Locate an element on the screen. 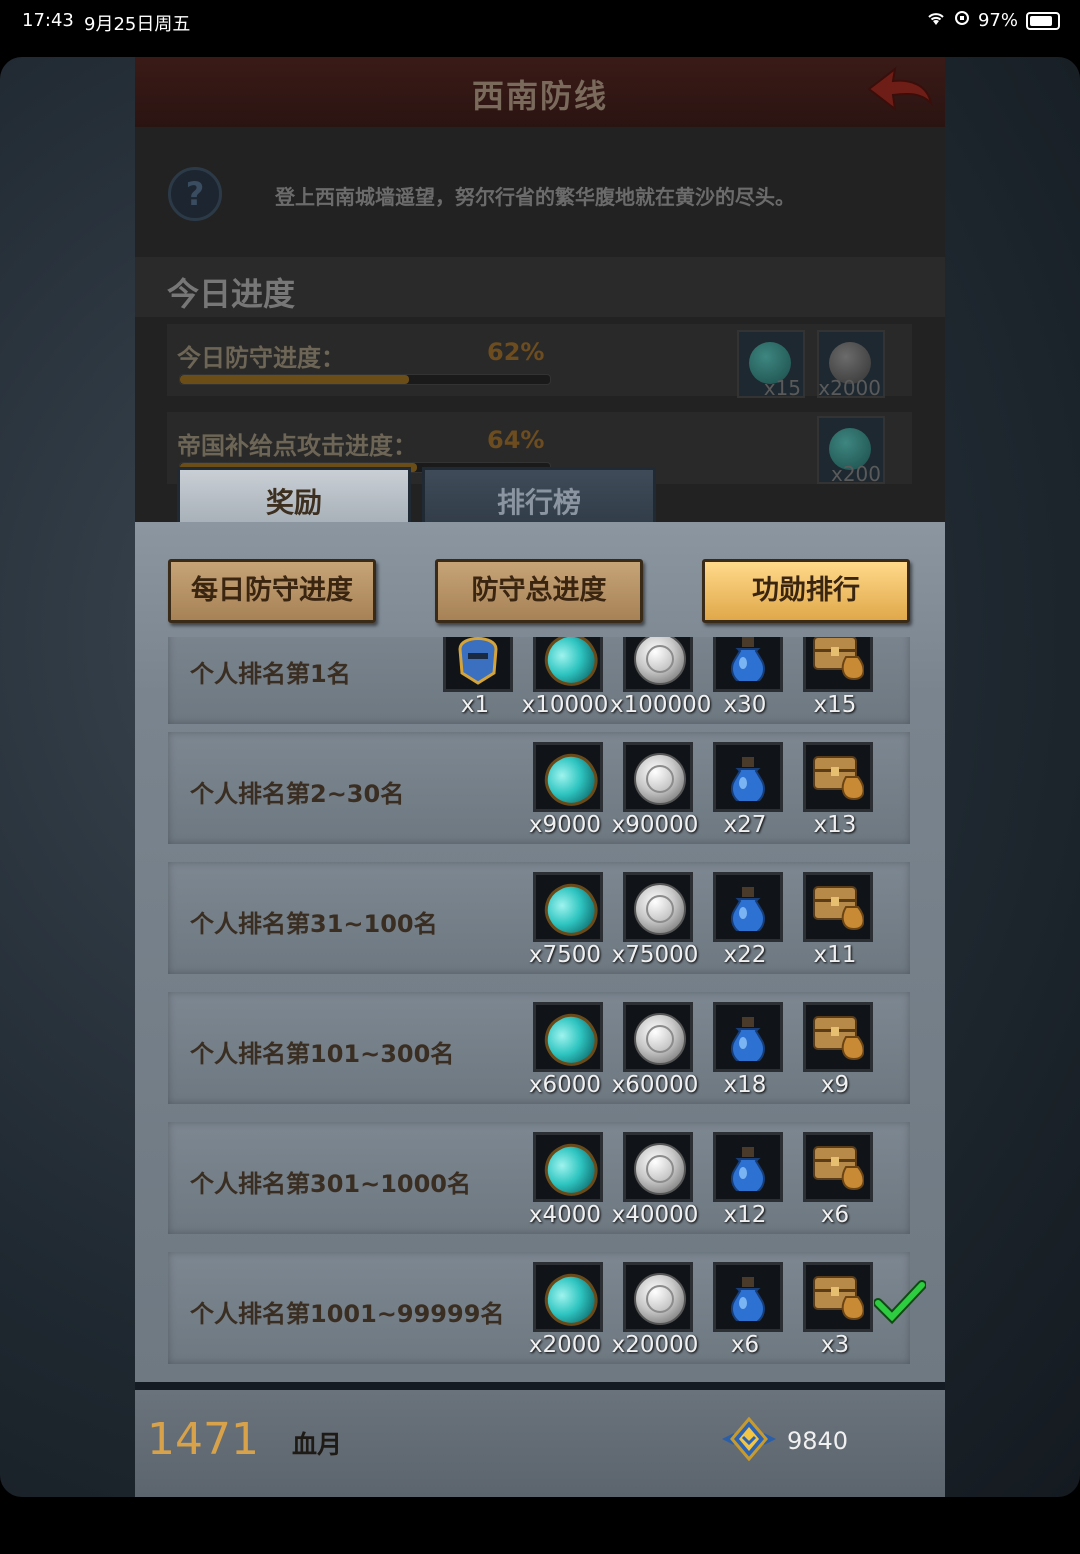  status-date: 9月25日周五 is located at coordinates (137, 24).